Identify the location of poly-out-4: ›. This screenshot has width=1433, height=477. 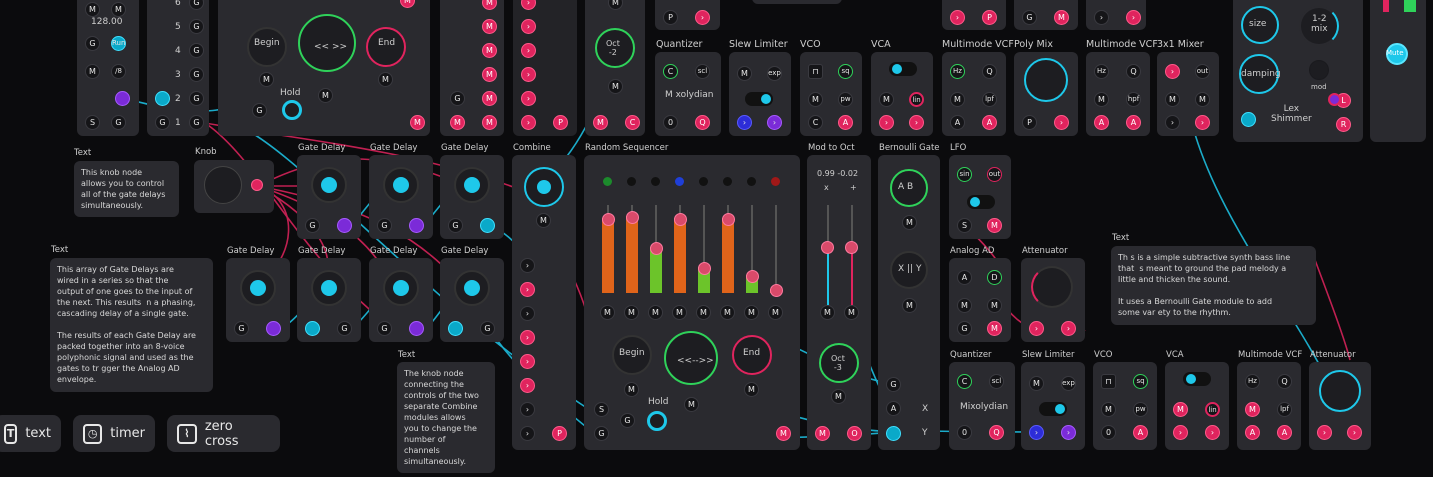
(528, 74).